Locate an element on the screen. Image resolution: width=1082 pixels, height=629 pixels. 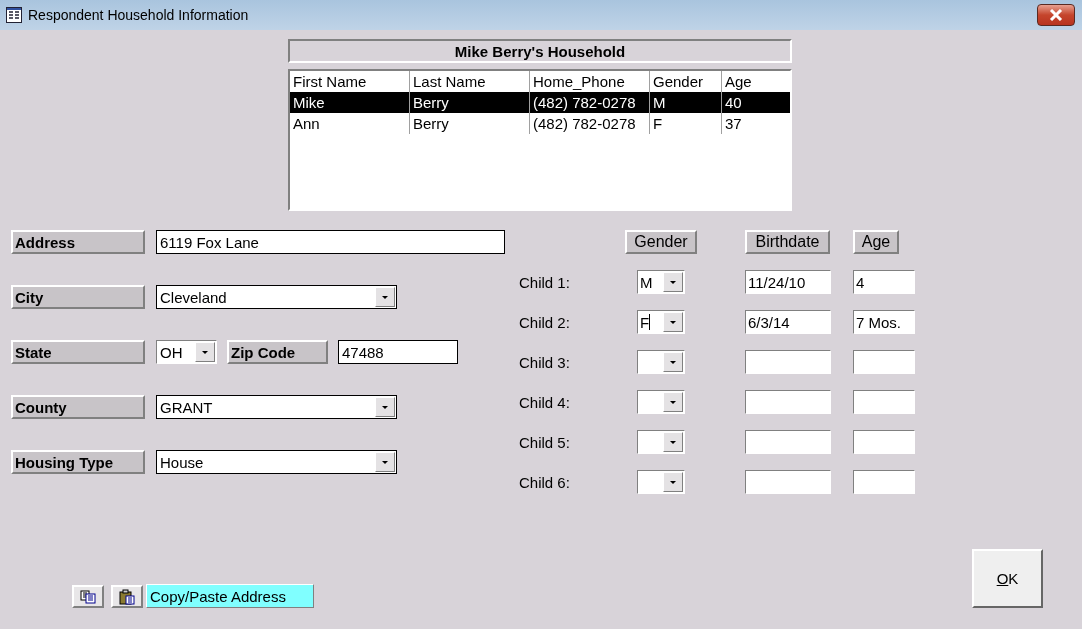
paste-button is located at coordinates (127, 596).